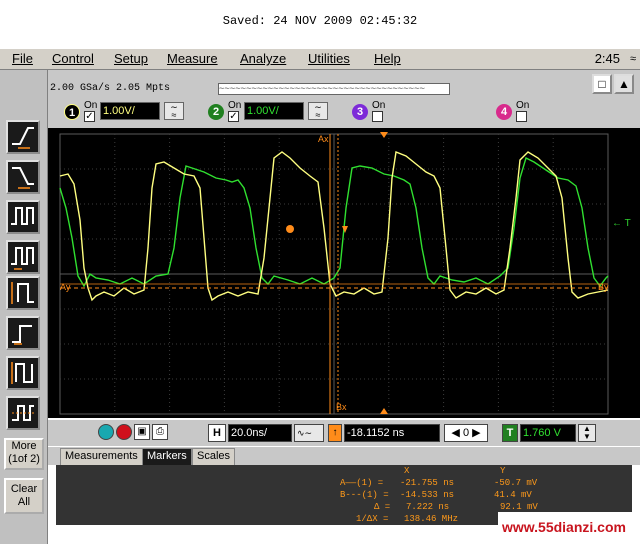 This screenshot has height=544, width=640. I want to click on fall-time-button, so click(23, 333).